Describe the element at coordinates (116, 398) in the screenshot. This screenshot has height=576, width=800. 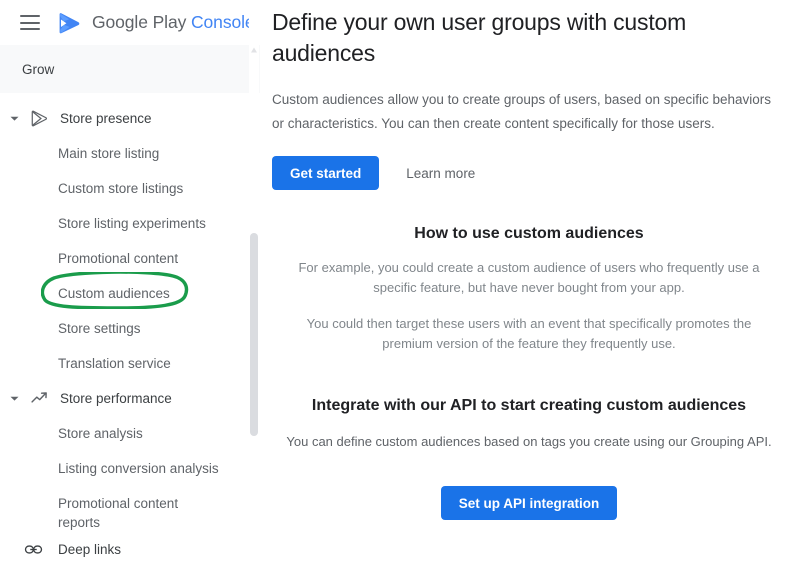
I see `sidebar-group-label: Store performance` at that location.